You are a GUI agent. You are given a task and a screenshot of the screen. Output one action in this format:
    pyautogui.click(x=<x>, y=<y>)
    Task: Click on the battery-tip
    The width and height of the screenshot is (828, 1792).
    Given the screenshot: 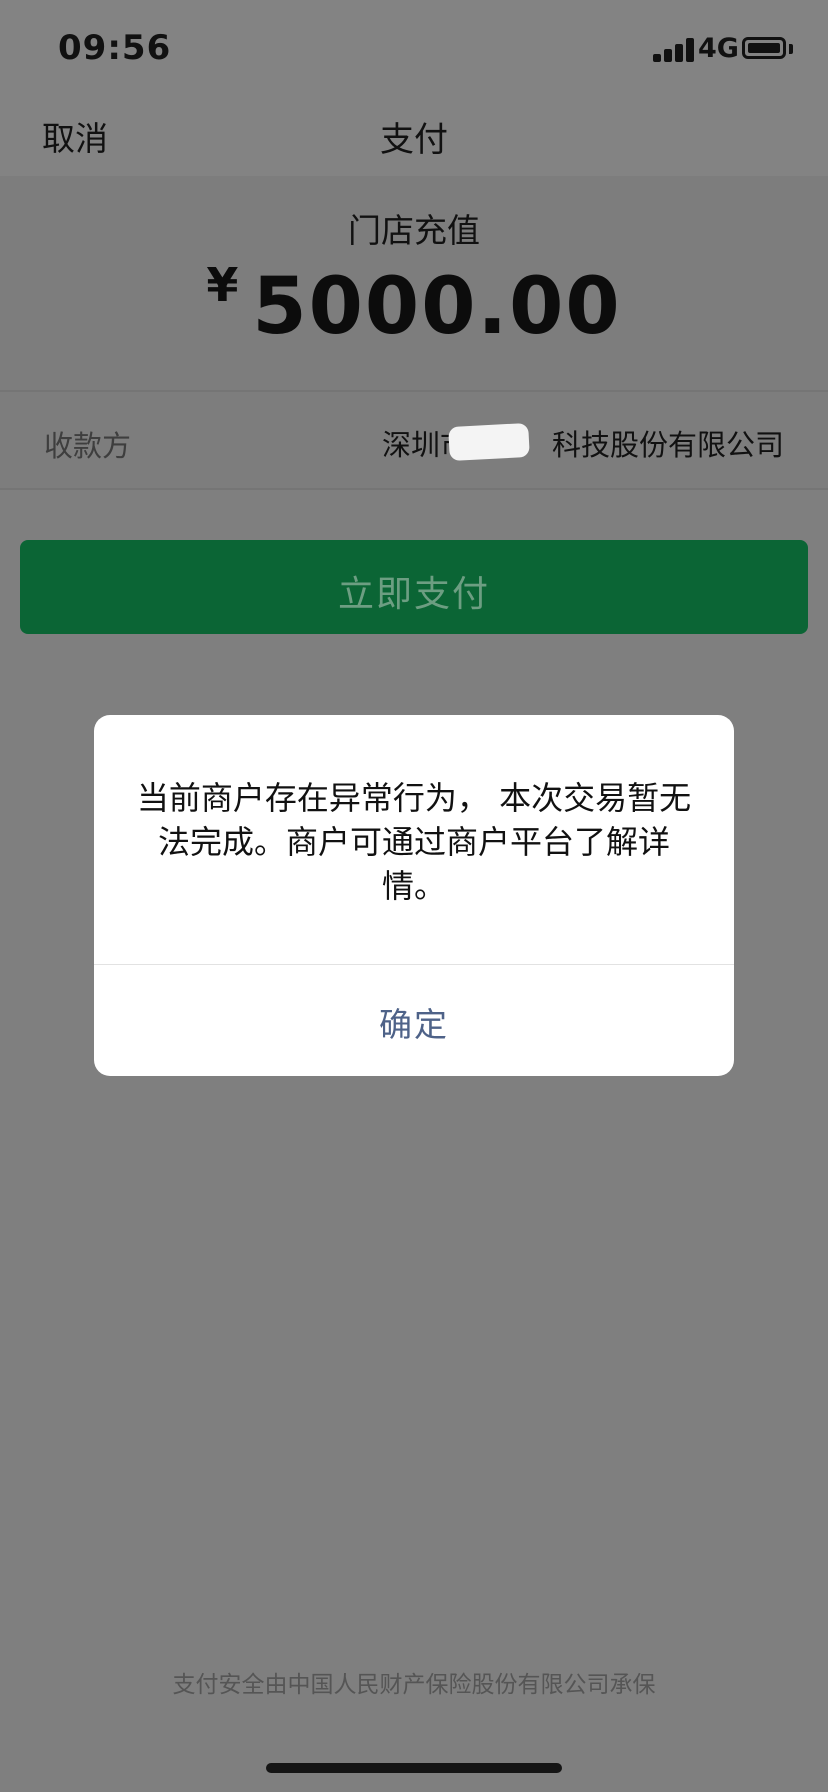 What is the action you would take?
    pyautogui.click(x=791, y=49)
    